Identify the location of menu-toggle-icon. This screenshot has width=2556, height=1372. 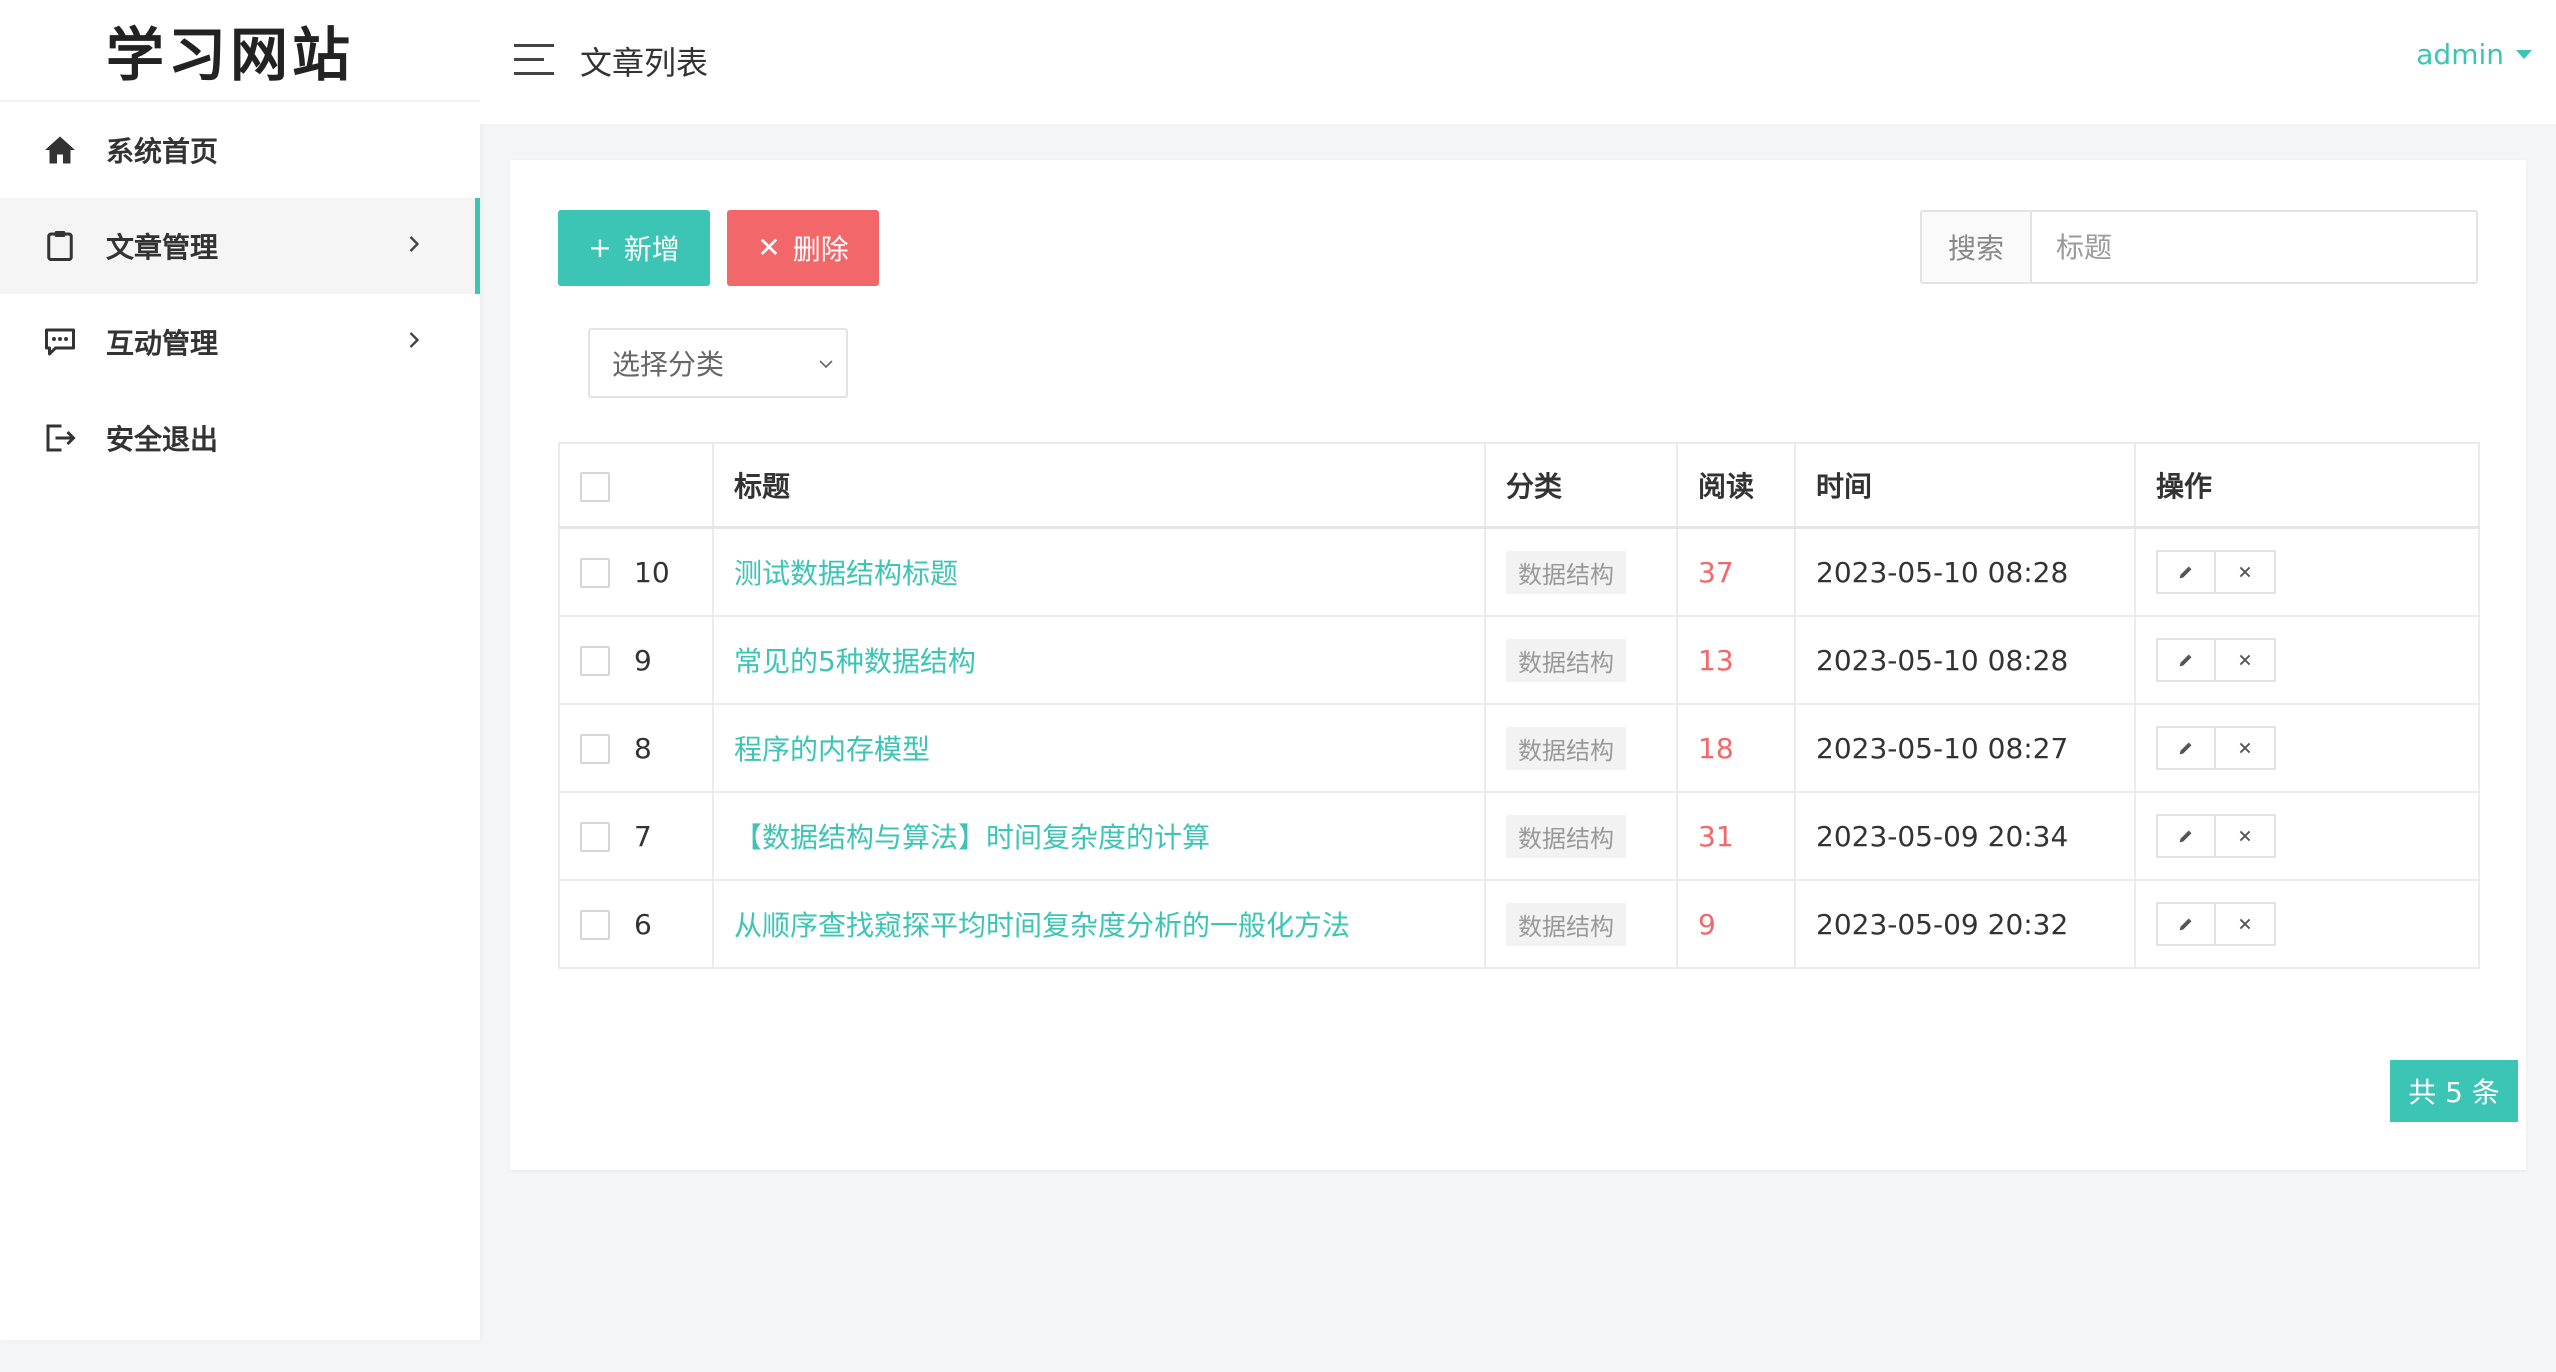
(536, 60).